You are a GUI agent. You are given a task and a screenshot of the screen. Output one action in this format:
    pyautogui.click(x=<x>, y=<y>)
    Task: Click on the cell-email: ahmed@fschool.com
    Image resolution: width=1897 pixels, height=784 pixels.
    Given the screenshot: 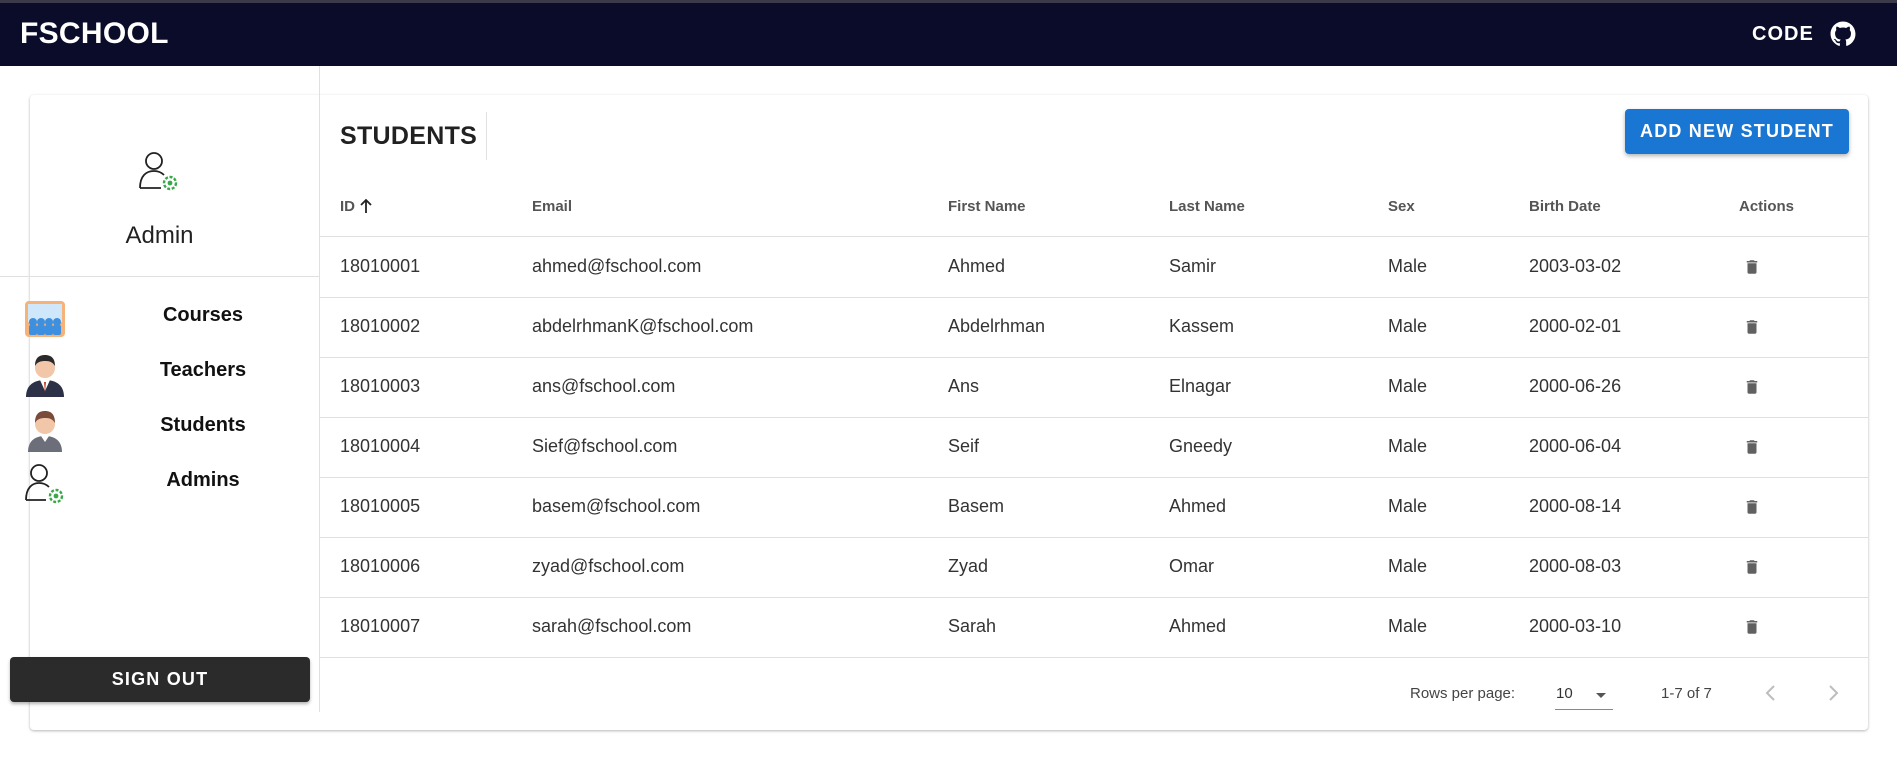 What is the action you would take?
    pyautogui.click(x=617, y=266)
    